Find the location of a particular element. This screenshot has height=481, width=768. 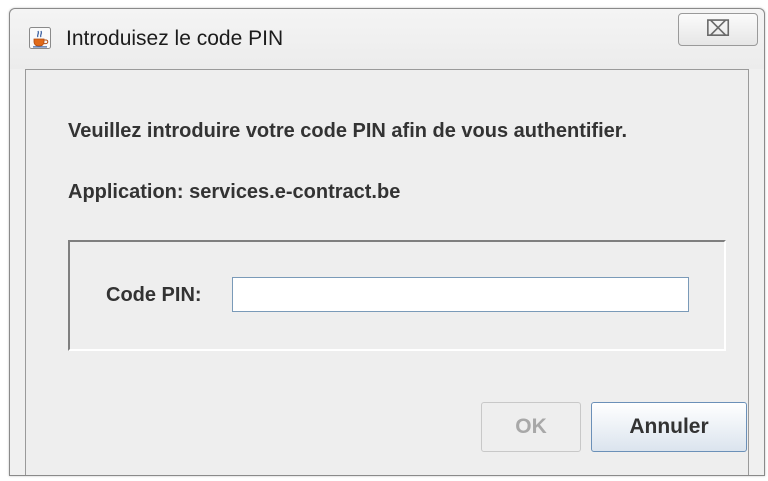

title-bar: Introduisez le code PIN ⌧ is located at coordinates (387, 39).